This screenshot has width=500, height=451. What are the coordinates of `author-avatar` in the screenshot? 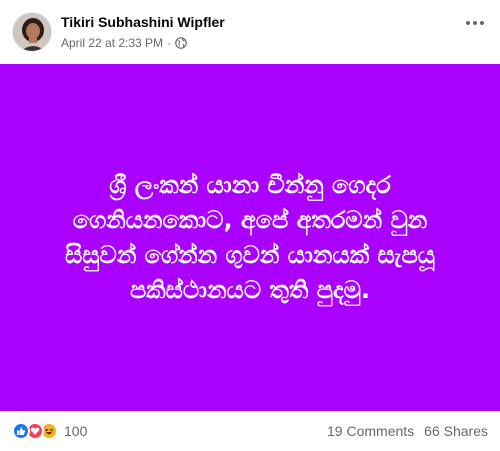 It's located at (32, 32).